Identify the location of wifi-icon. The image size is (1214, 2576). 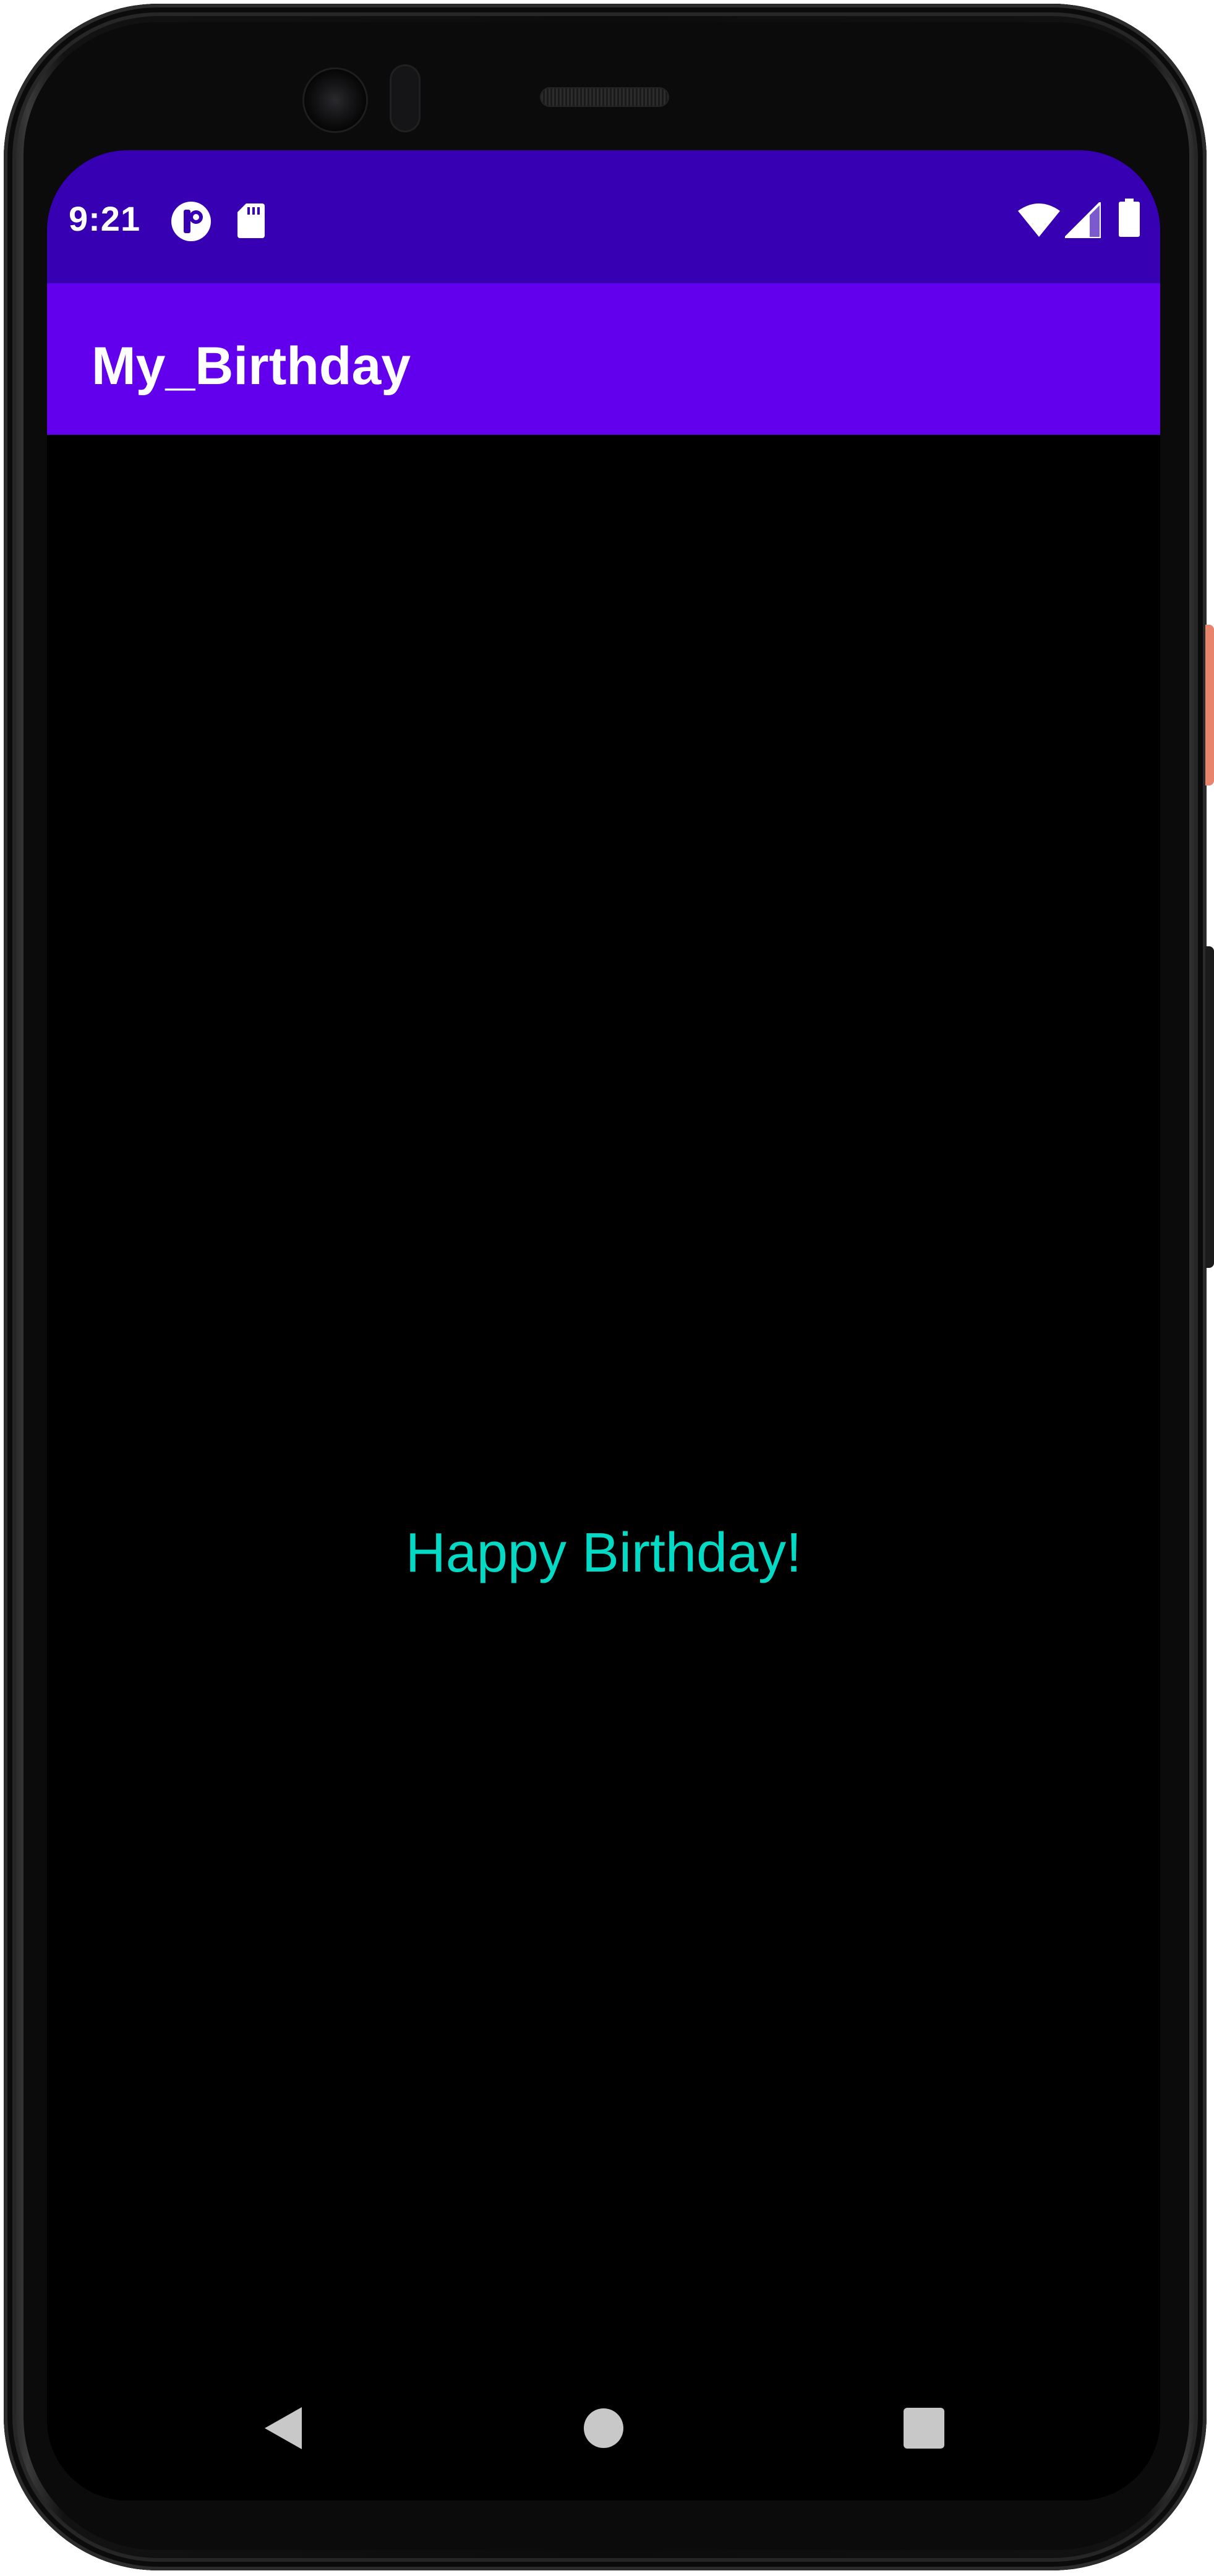
(1039, 221).